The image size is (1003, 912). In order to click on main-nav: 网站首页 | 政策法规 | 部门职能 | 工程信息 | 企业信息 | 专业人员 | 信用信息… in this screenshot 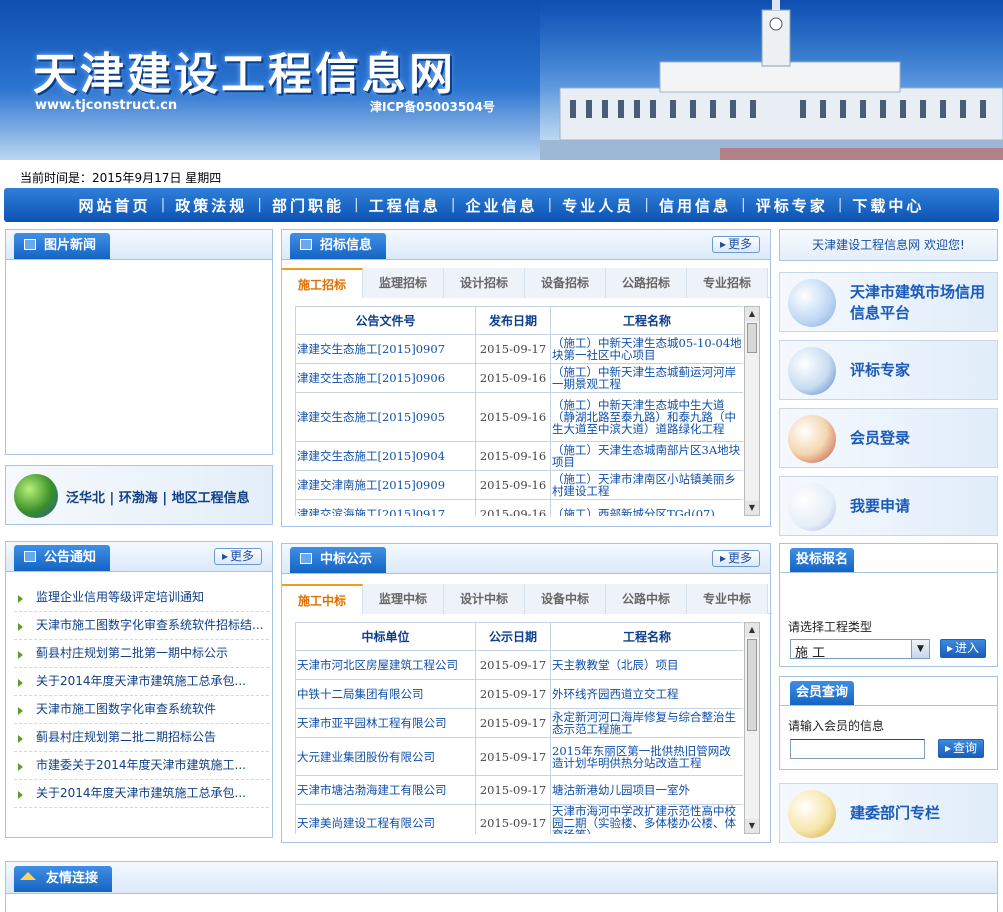, I will do `click(501, 205)`.